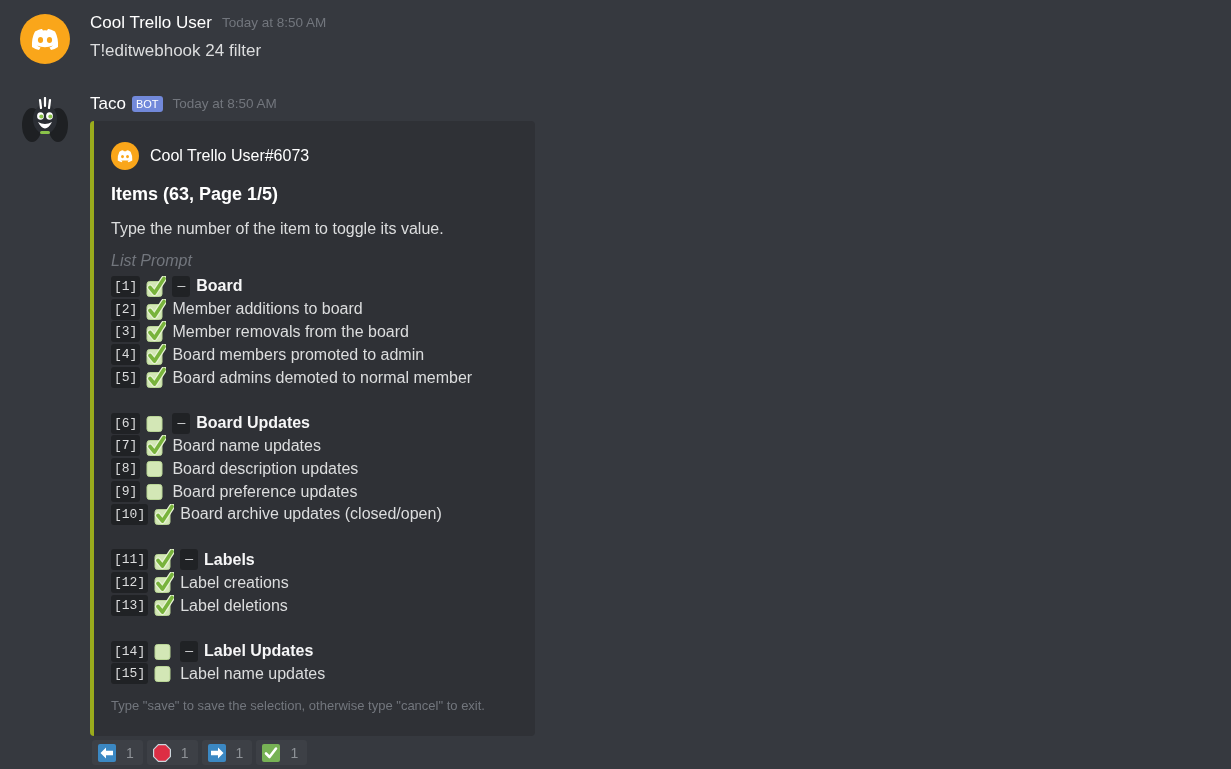 The width and height of the screenshot is (1231, 769). Describe the element at coordinates (45, 39) in the screenshot. I see `avatar-icon` at that location.